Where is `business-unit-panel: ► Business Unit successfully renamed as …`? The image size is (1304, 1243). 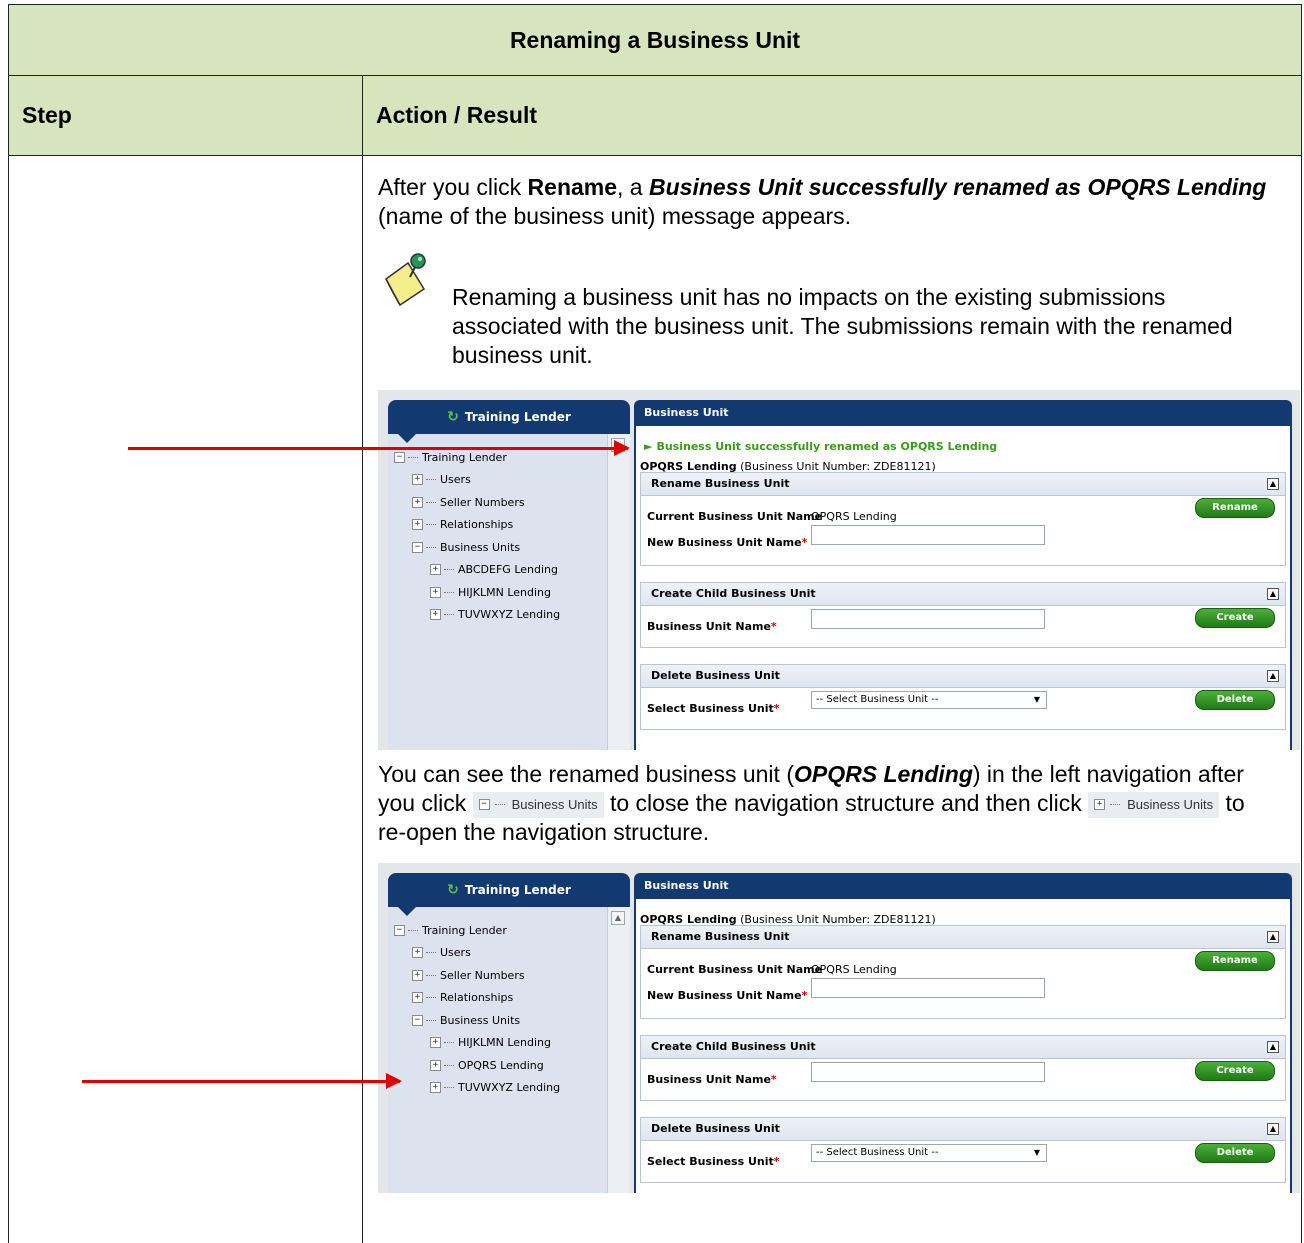
business-unit-panel: ► Business Unit successfully renamed as … is located at coordinates (963, 588).